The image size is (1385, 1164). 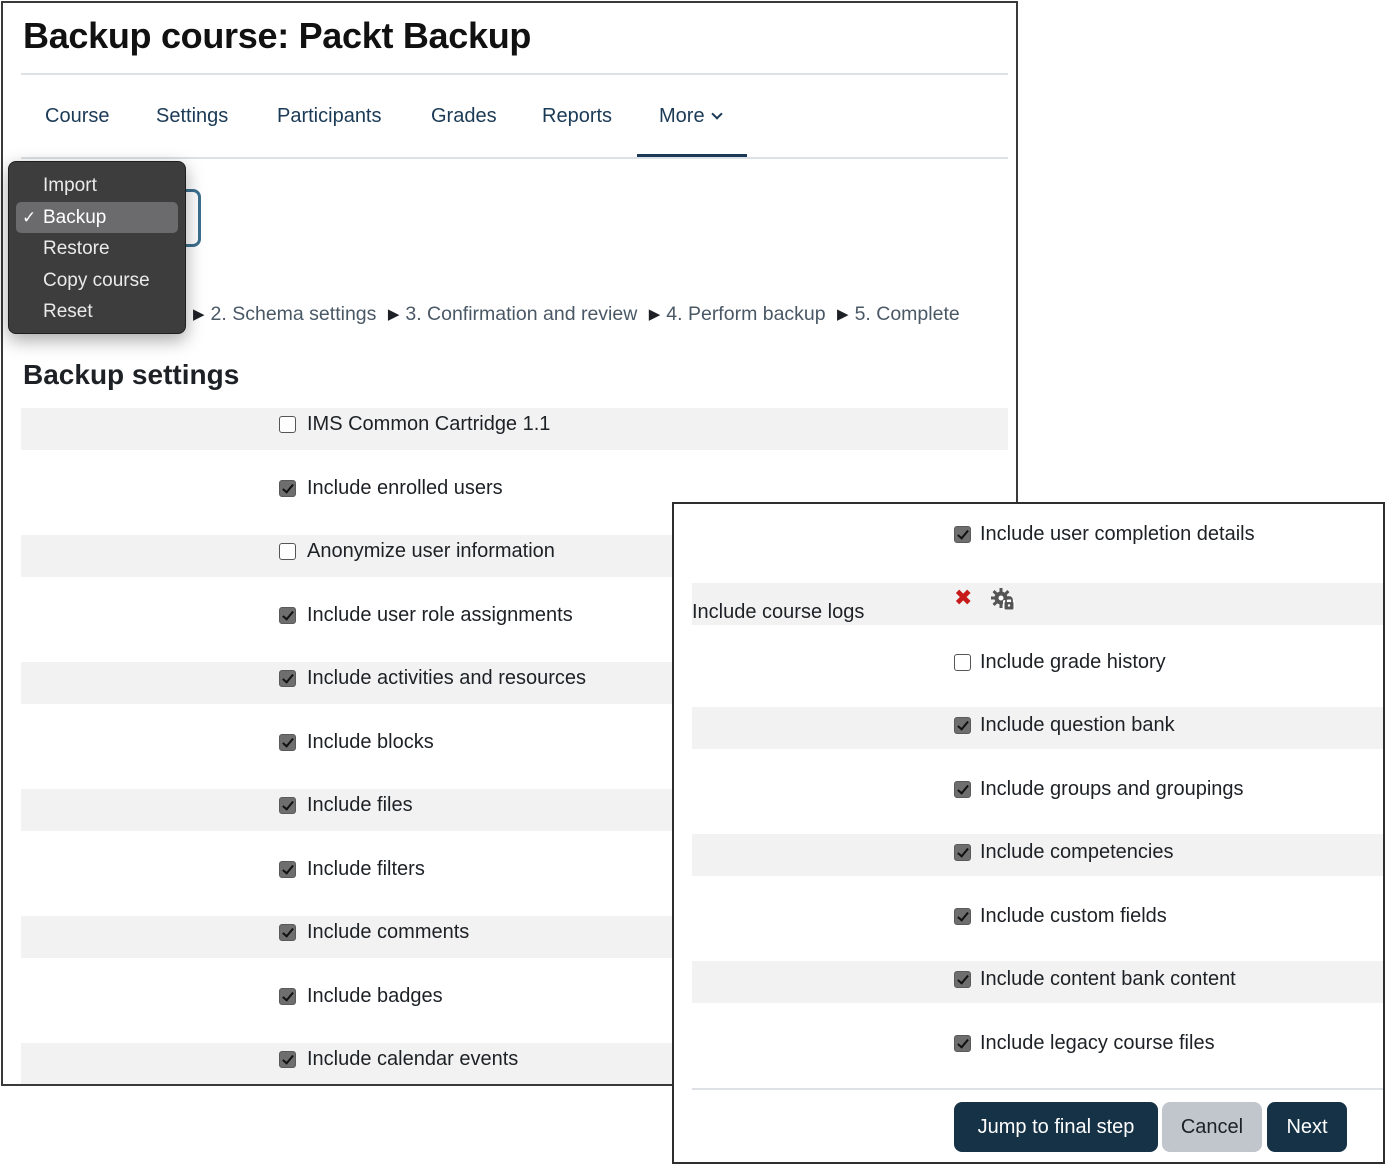 What do you see at coordinates (521, 314) in the screenshot?
I see `progress-step: 3. Confirmation and review` at bounding box center [521, 314].